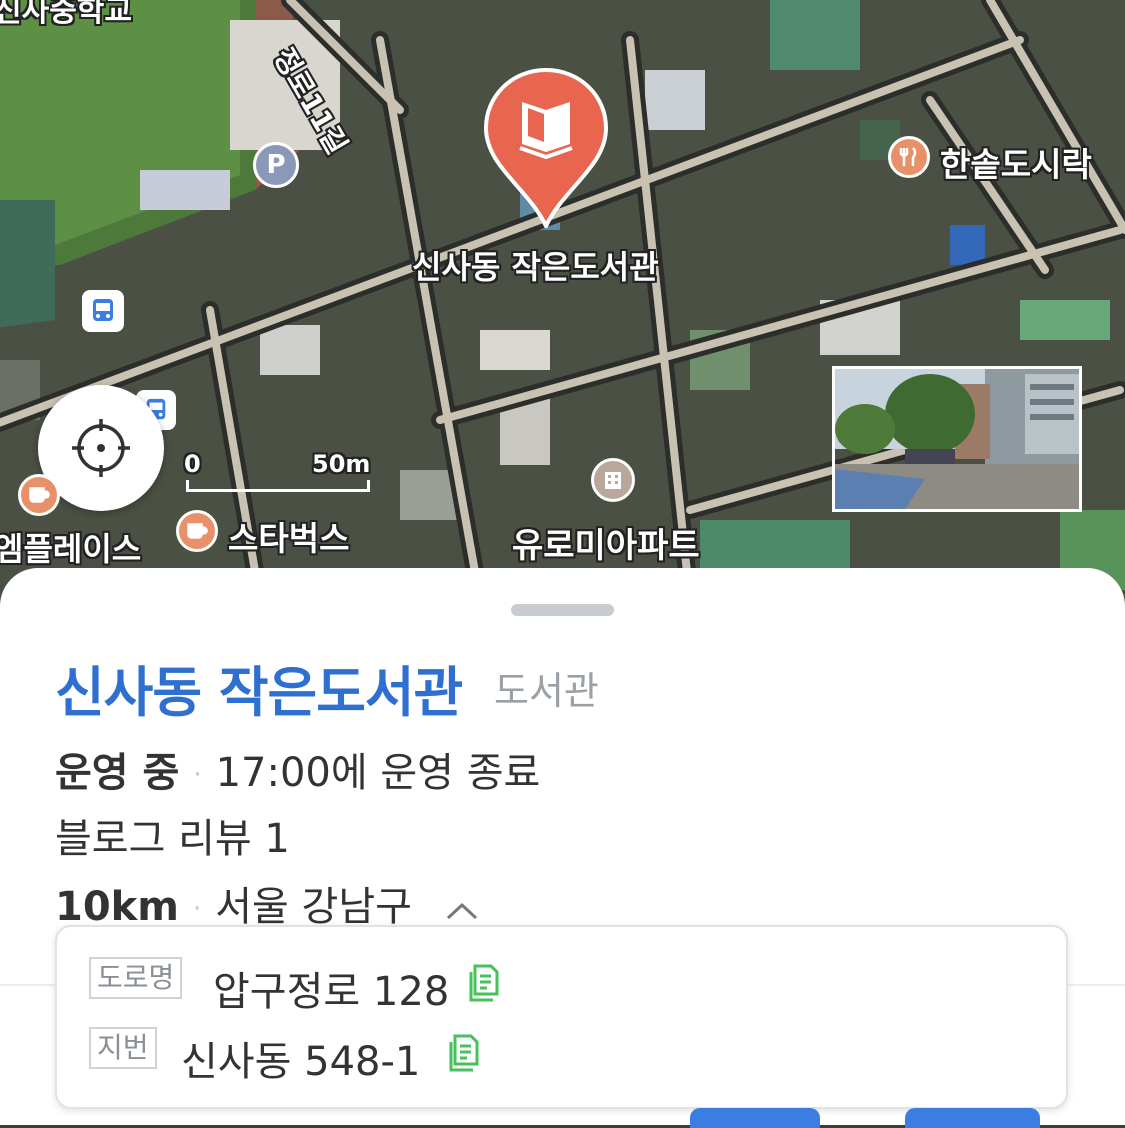  I want to click on road-address: 압구정로 128, so click(331, 988).